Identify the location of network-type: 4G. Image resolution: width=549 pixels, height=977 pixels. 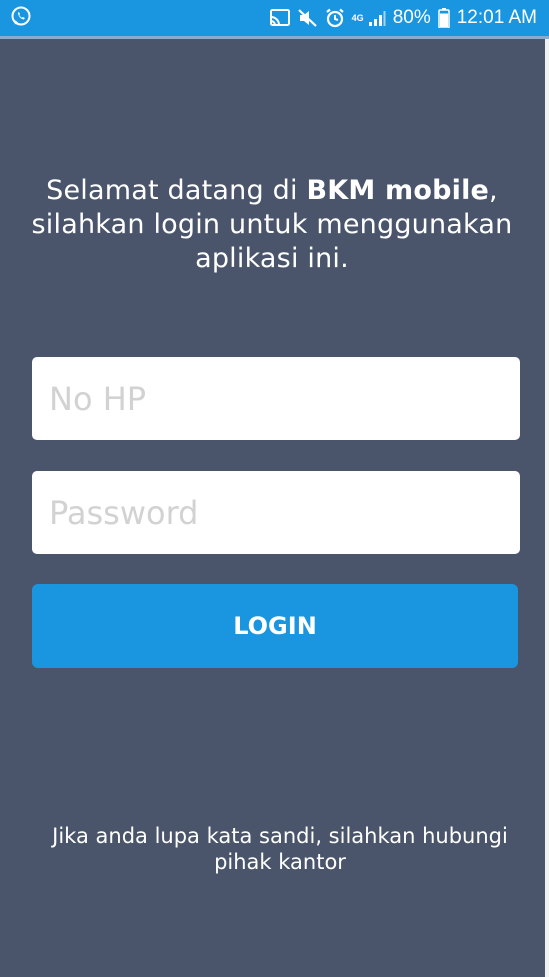
(357, 17).